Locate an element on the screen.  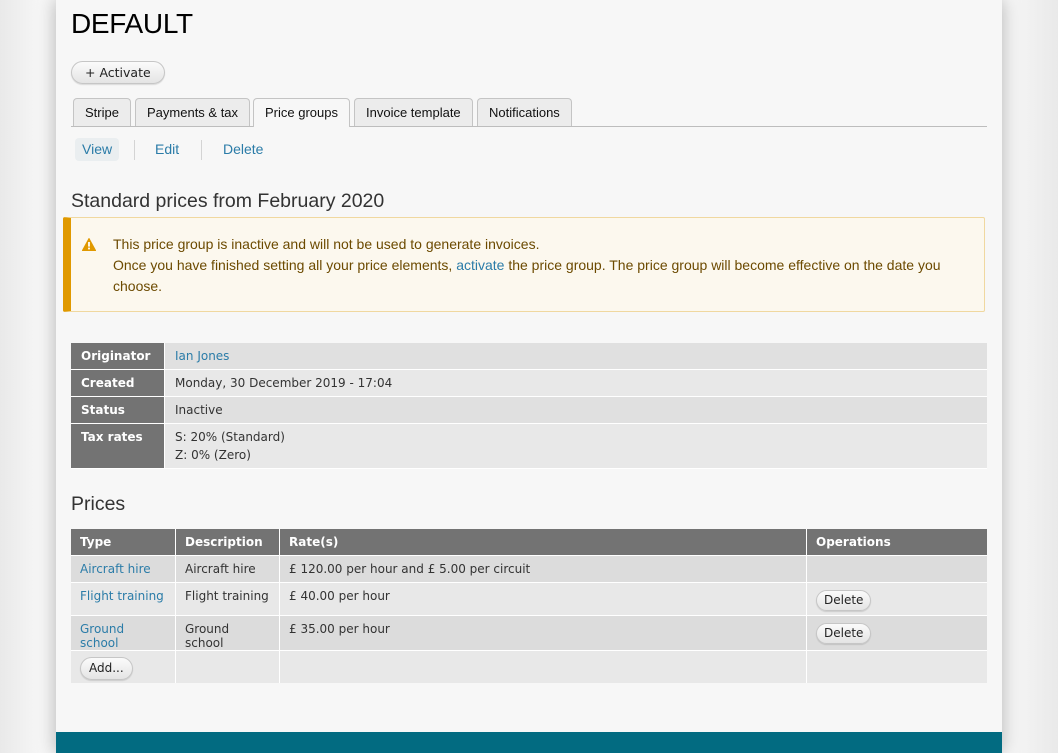
table-header-row: Type Description Rate(s) Operations is located at coordinates (529, 542).